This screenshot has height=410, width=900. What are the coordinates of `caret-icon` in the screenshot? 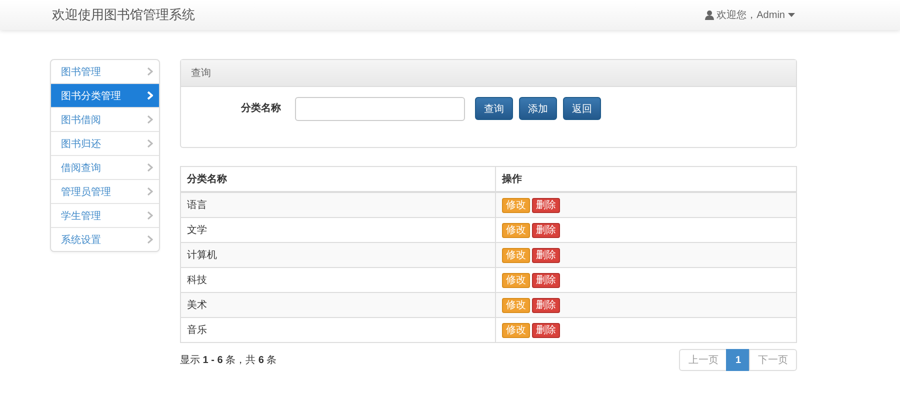 It's located at (791, 15).